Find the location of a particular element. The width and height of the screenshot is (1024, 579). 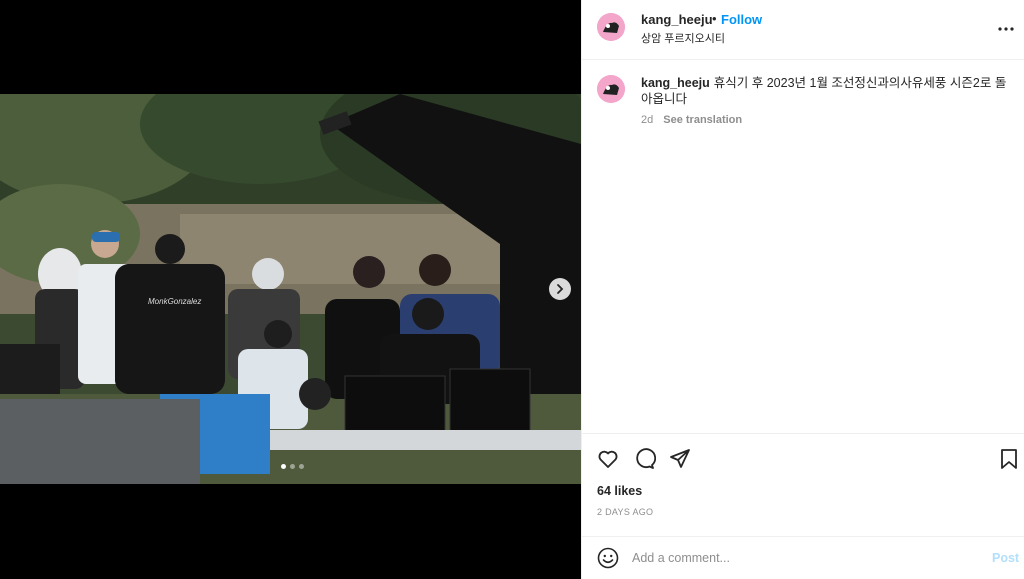

post-header: kang_heeju • Follow 상암 푸르지오시티 is located at coordinates (803, 30).